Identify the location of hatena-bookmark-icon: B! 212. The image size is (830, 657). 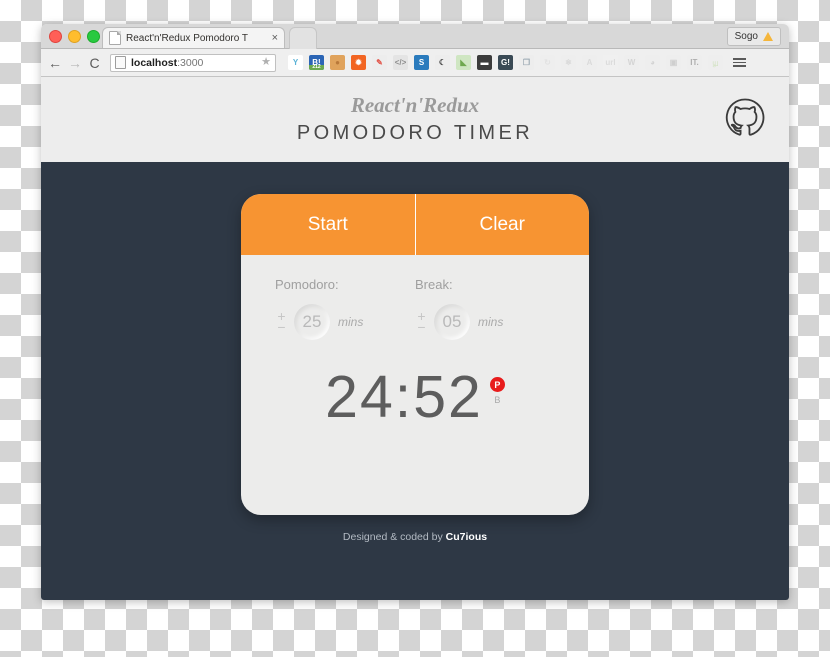
(316, 62).